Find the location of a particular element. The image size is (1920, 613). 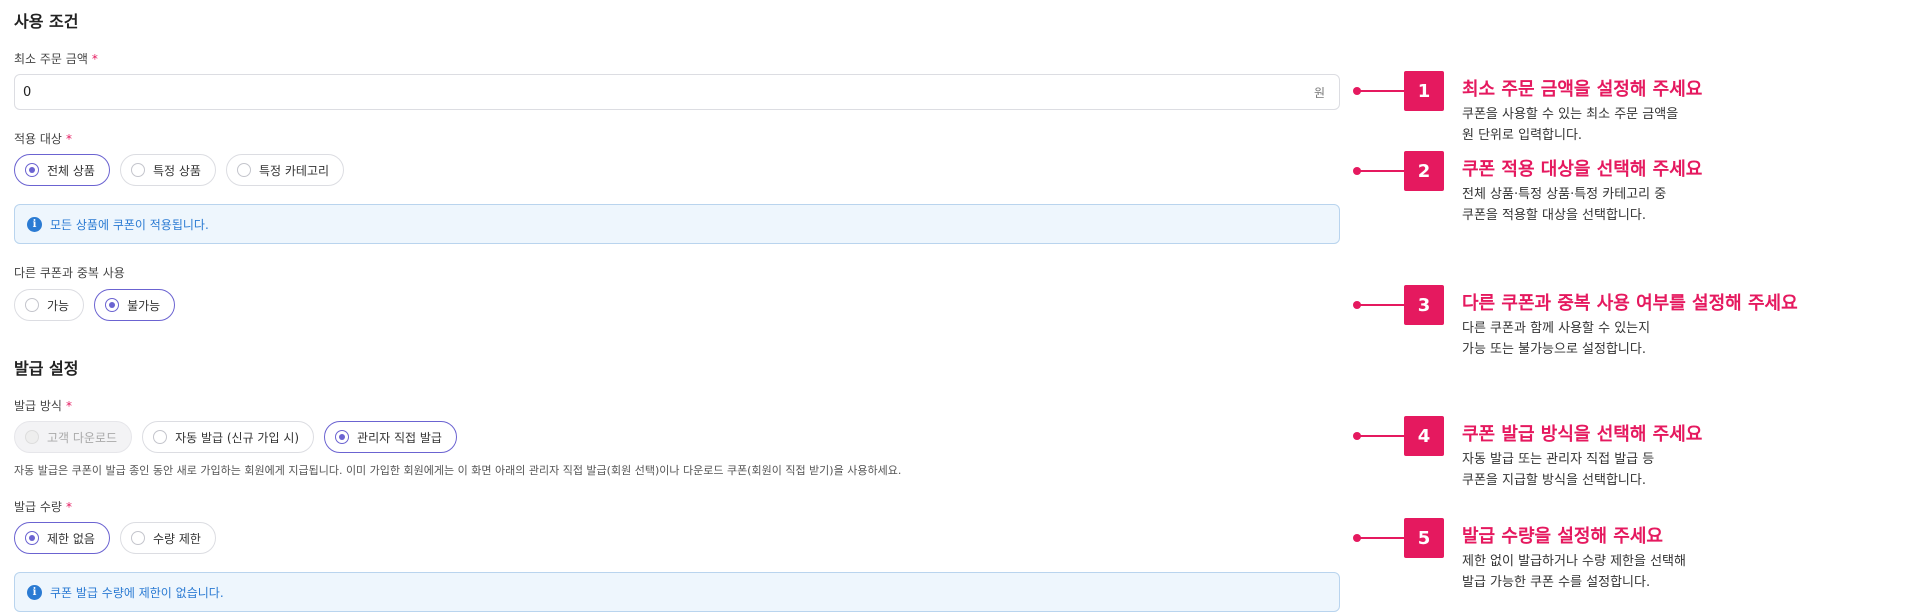

radio-duplicate-no: 불가능 is located at coordinates (135, 305).